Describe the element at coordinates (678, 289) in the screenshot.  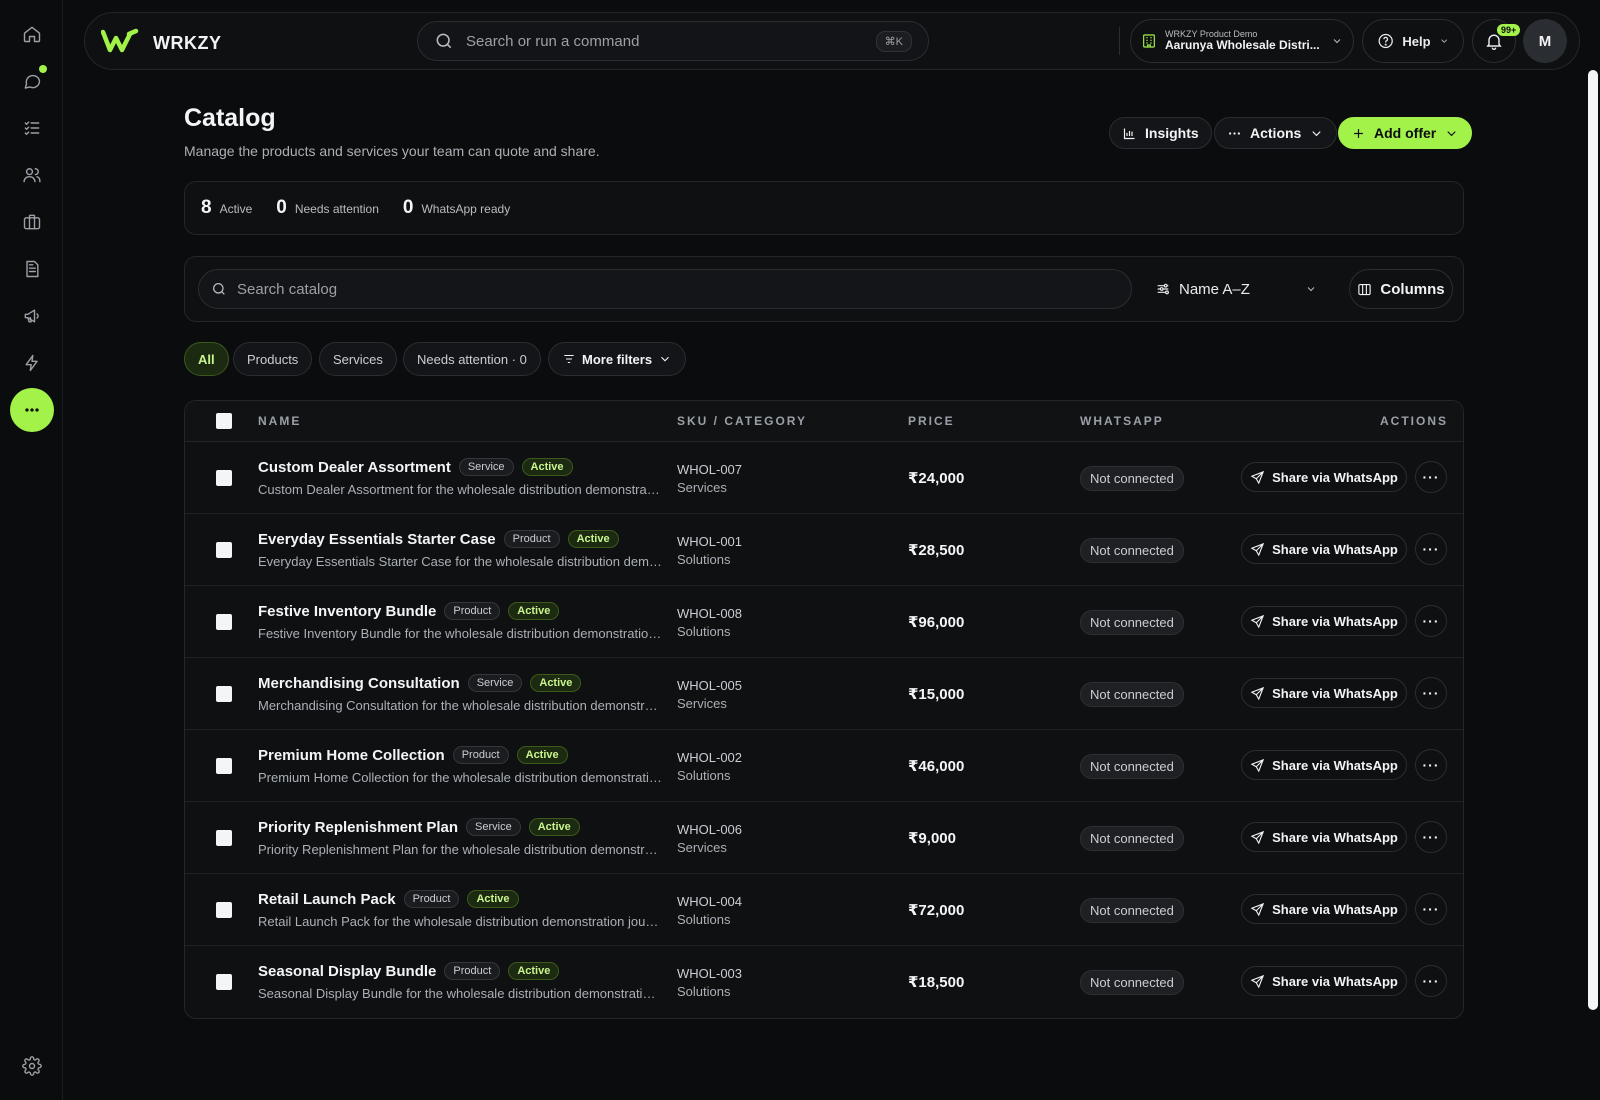
I see `catalog-search-input` at that location.